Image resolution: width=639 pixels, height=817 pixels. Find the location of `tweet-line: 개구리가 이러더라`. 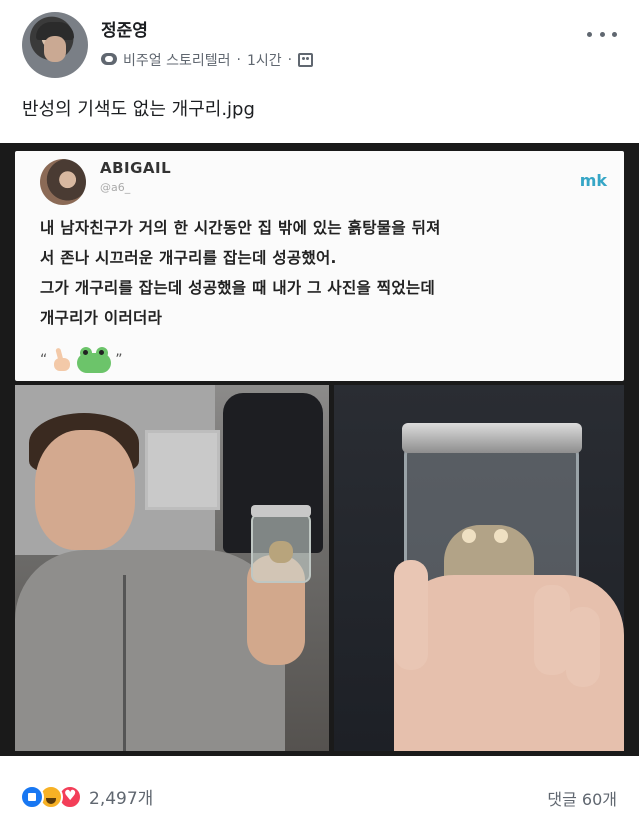

tweet-line: 개구리가 이러더라 is located at coordinates (101, 318).